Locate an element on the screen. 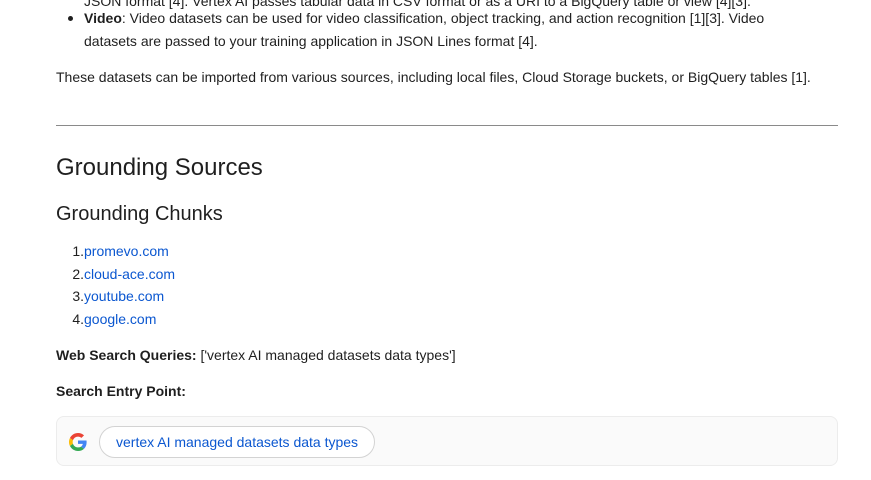  list-number: 3. is located at coordinates (78, 296).